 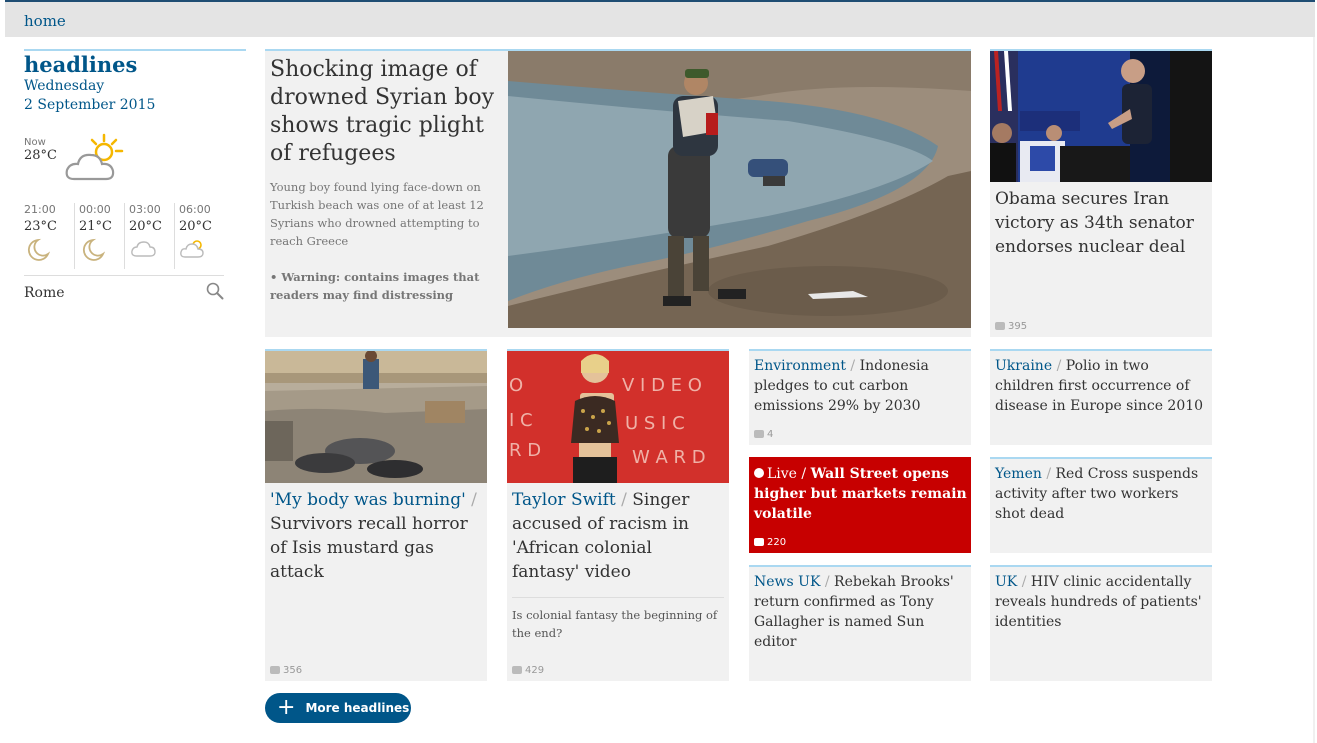 What do you see at coordinates (564, 500) in the screenshot?
I see `story-kicker: Taylor Swift` at bounding box center [564, 500].